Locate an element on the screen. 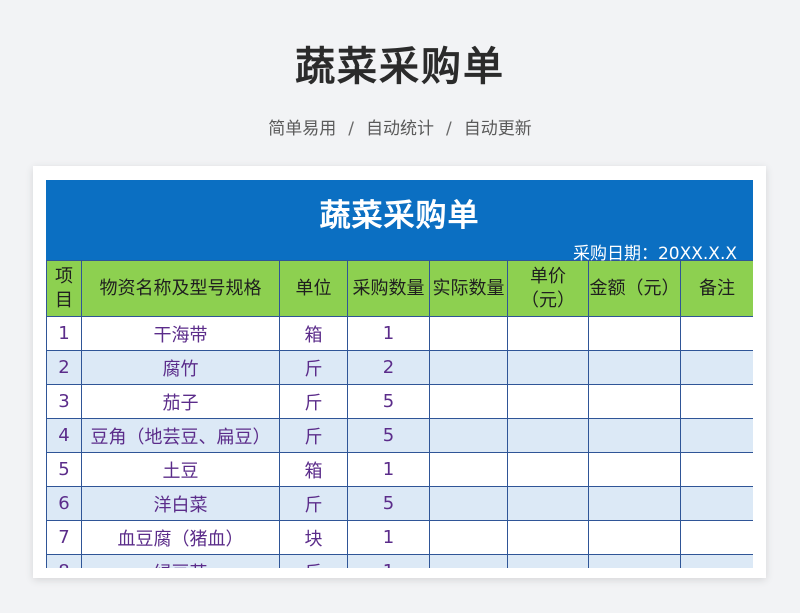 This screenshot has height=613, width=800. col-header-unit: 单位 is located at coordinates (313, 288).